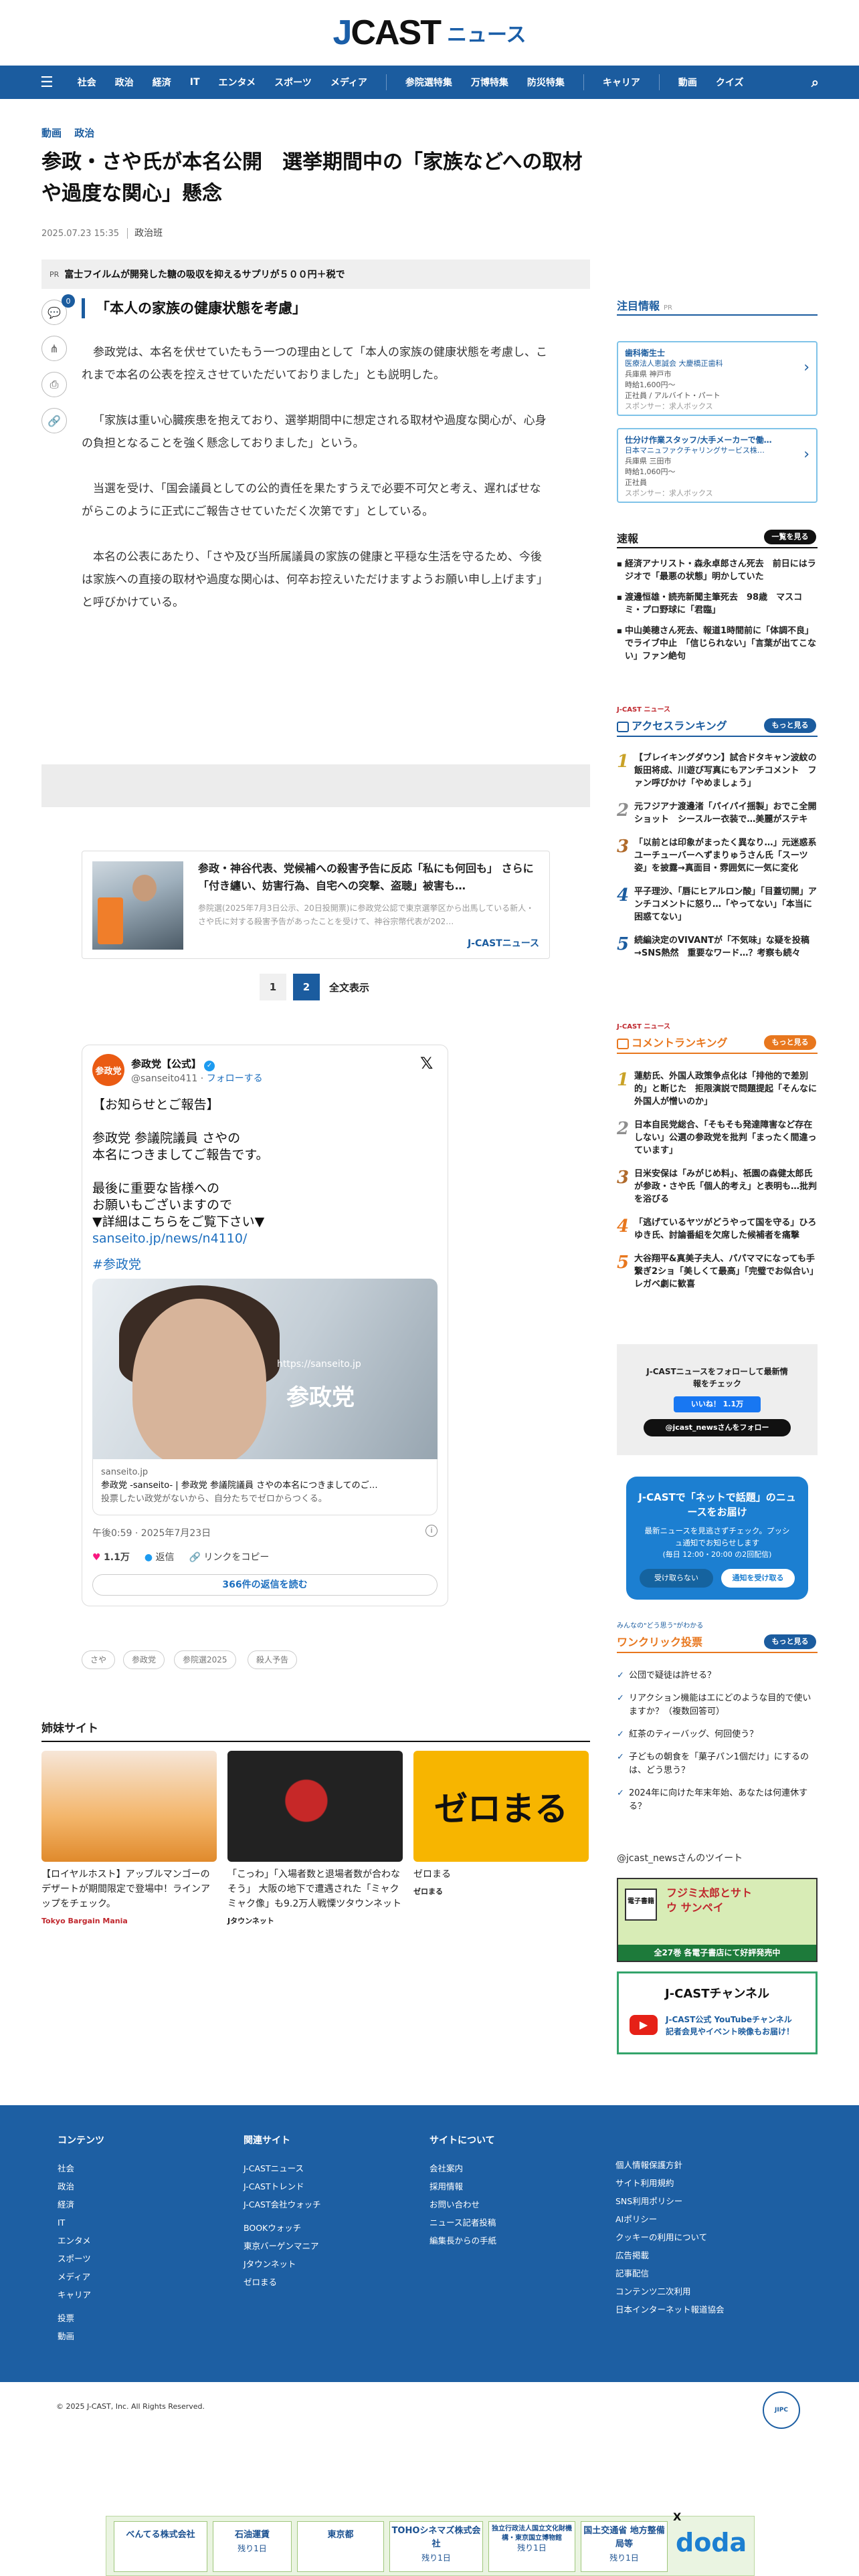 This screenshot has height=2576, width=859. What do you see at coordinates (670, 2165) in the screenshot?
I see `footer-link: 個人情報保護方針` at bounding box center [670, 2165].